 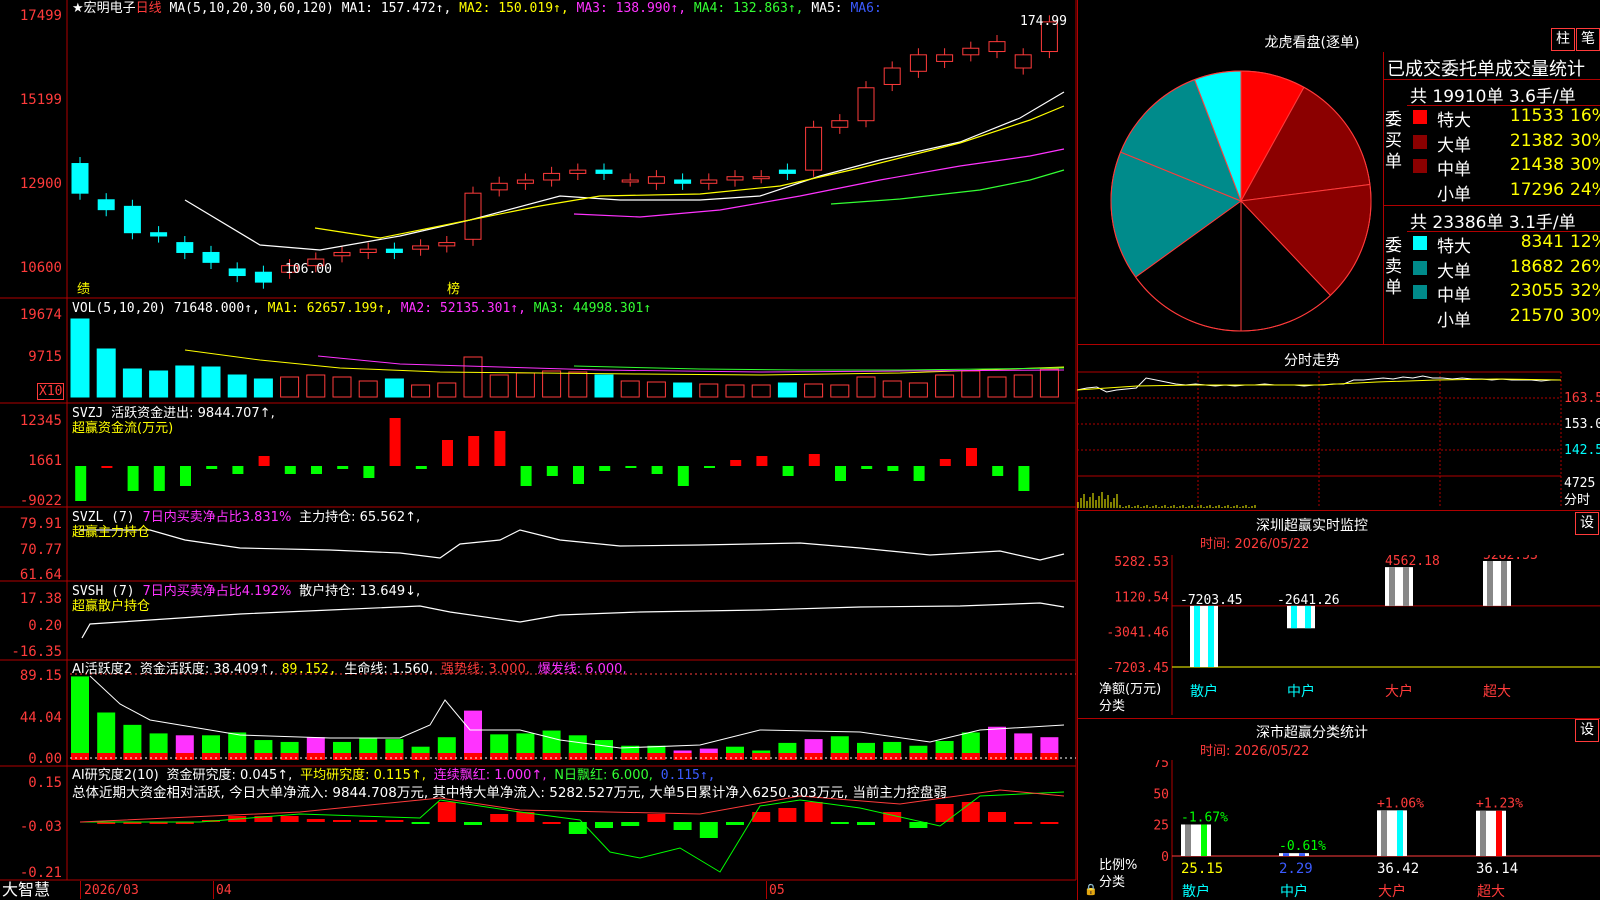 I want to click on date-tick-2: 05, so click(x=777, y=890).